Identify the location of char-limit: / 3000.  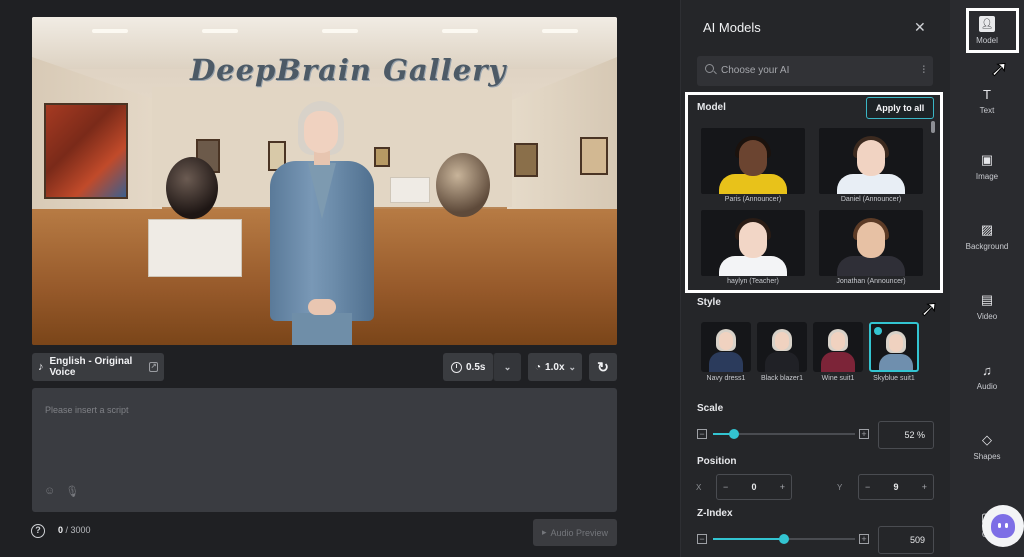
(78, 530).